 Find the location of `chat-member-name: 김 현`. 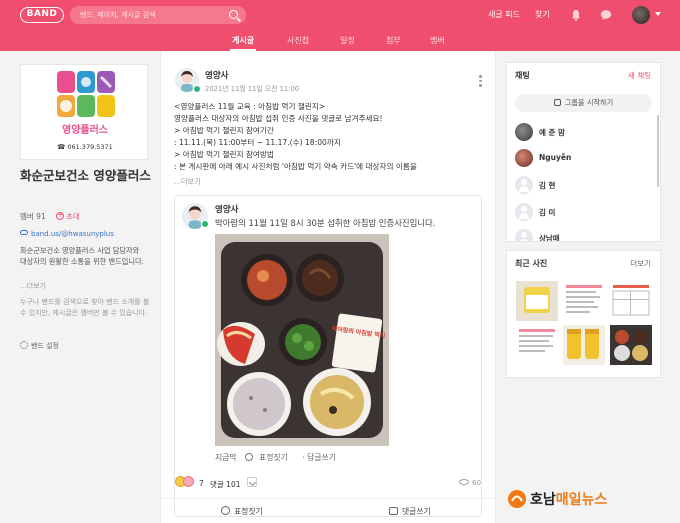

chat-member-name: 김 현 is located at coordinates (547, 185).